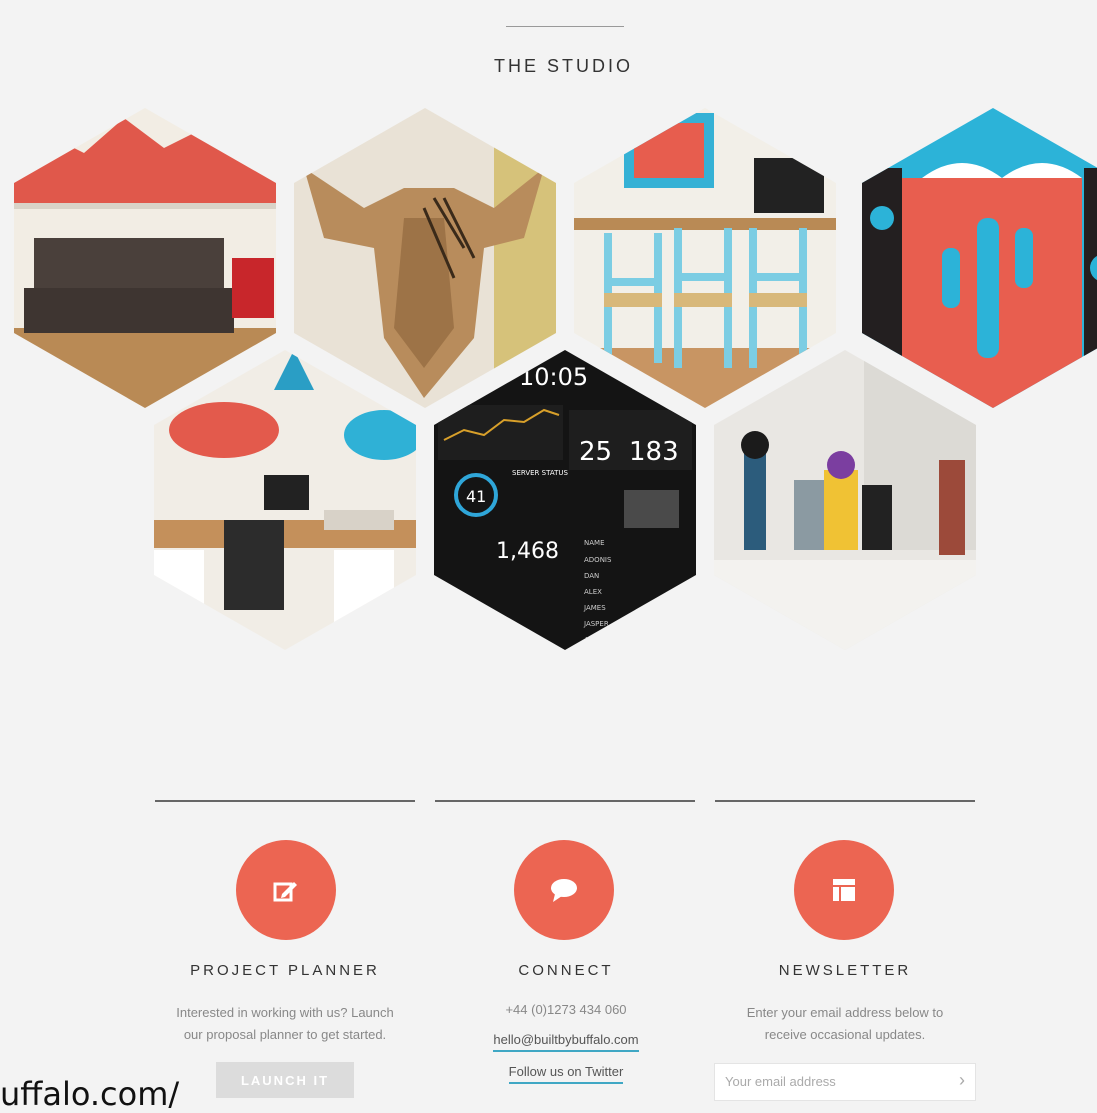 The height and width of the screenshot is (1113, 1097). I want to click on twitter-link-text: Follow us on Twitter, so click(566, 1074).